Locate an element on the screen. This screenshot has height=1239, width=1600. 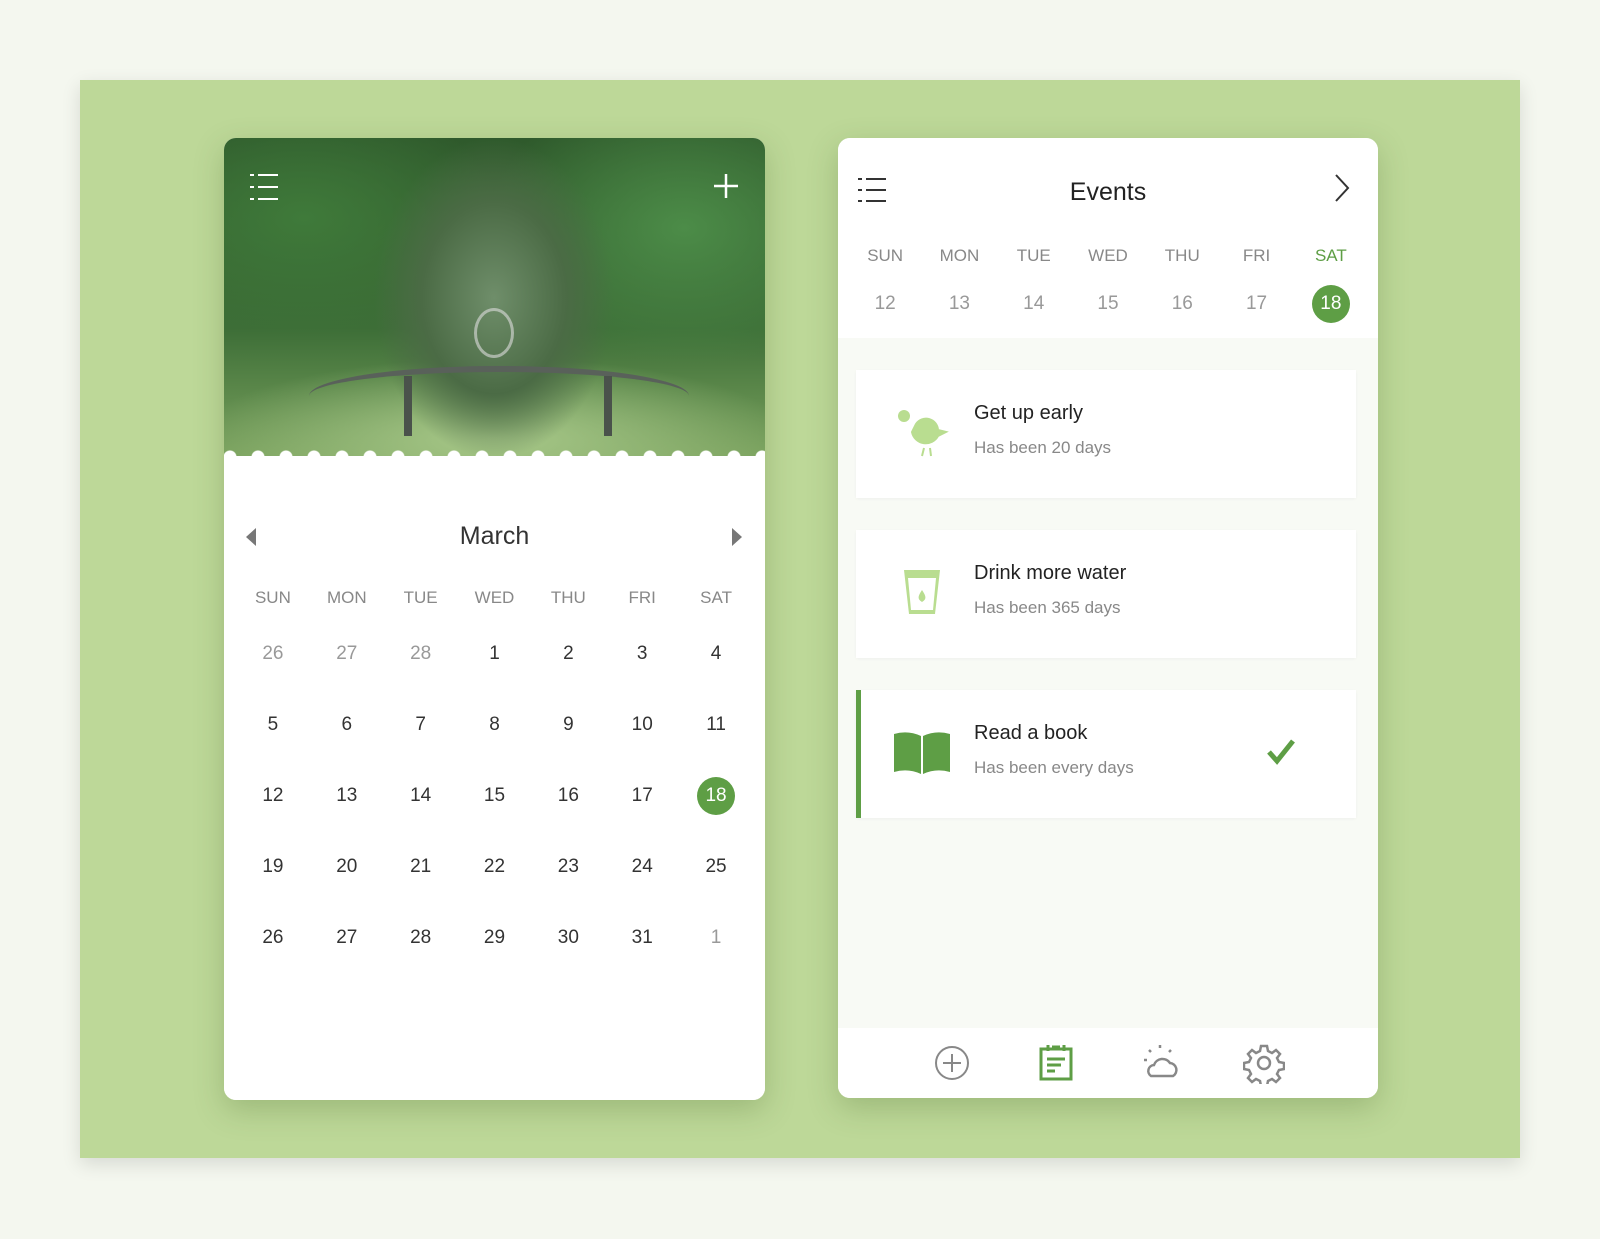
day-cell: 7 is located at coordinates (421, 724).